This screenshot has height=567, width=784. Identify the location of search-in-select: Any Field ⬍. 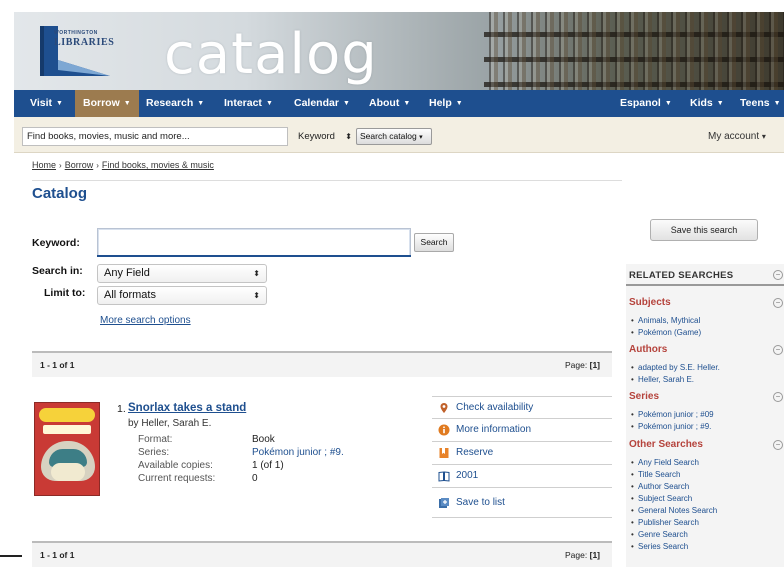
(182, 273).